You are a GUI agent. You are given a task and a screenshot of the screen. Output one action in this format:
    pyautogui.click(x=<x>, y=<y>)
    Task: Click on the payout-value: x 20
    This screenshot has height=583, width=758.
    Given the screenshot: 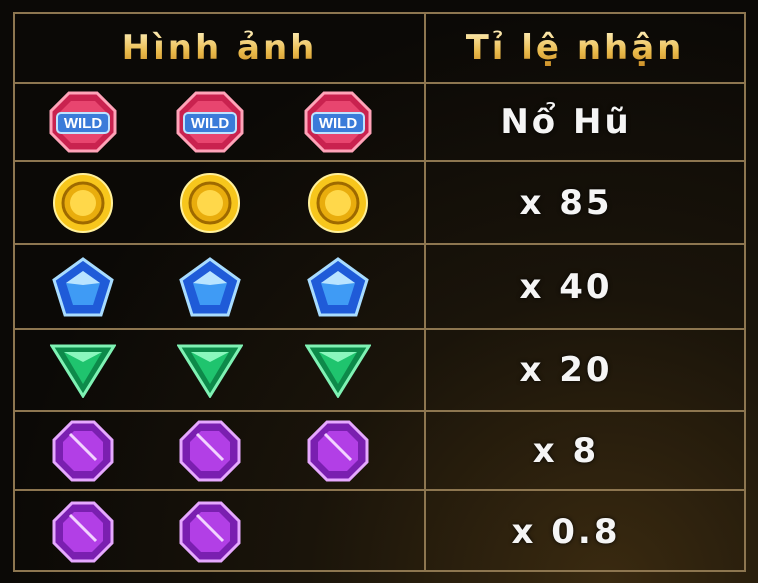 What is the action you would take?
    pyautogui.click(x=566, y=370)
    